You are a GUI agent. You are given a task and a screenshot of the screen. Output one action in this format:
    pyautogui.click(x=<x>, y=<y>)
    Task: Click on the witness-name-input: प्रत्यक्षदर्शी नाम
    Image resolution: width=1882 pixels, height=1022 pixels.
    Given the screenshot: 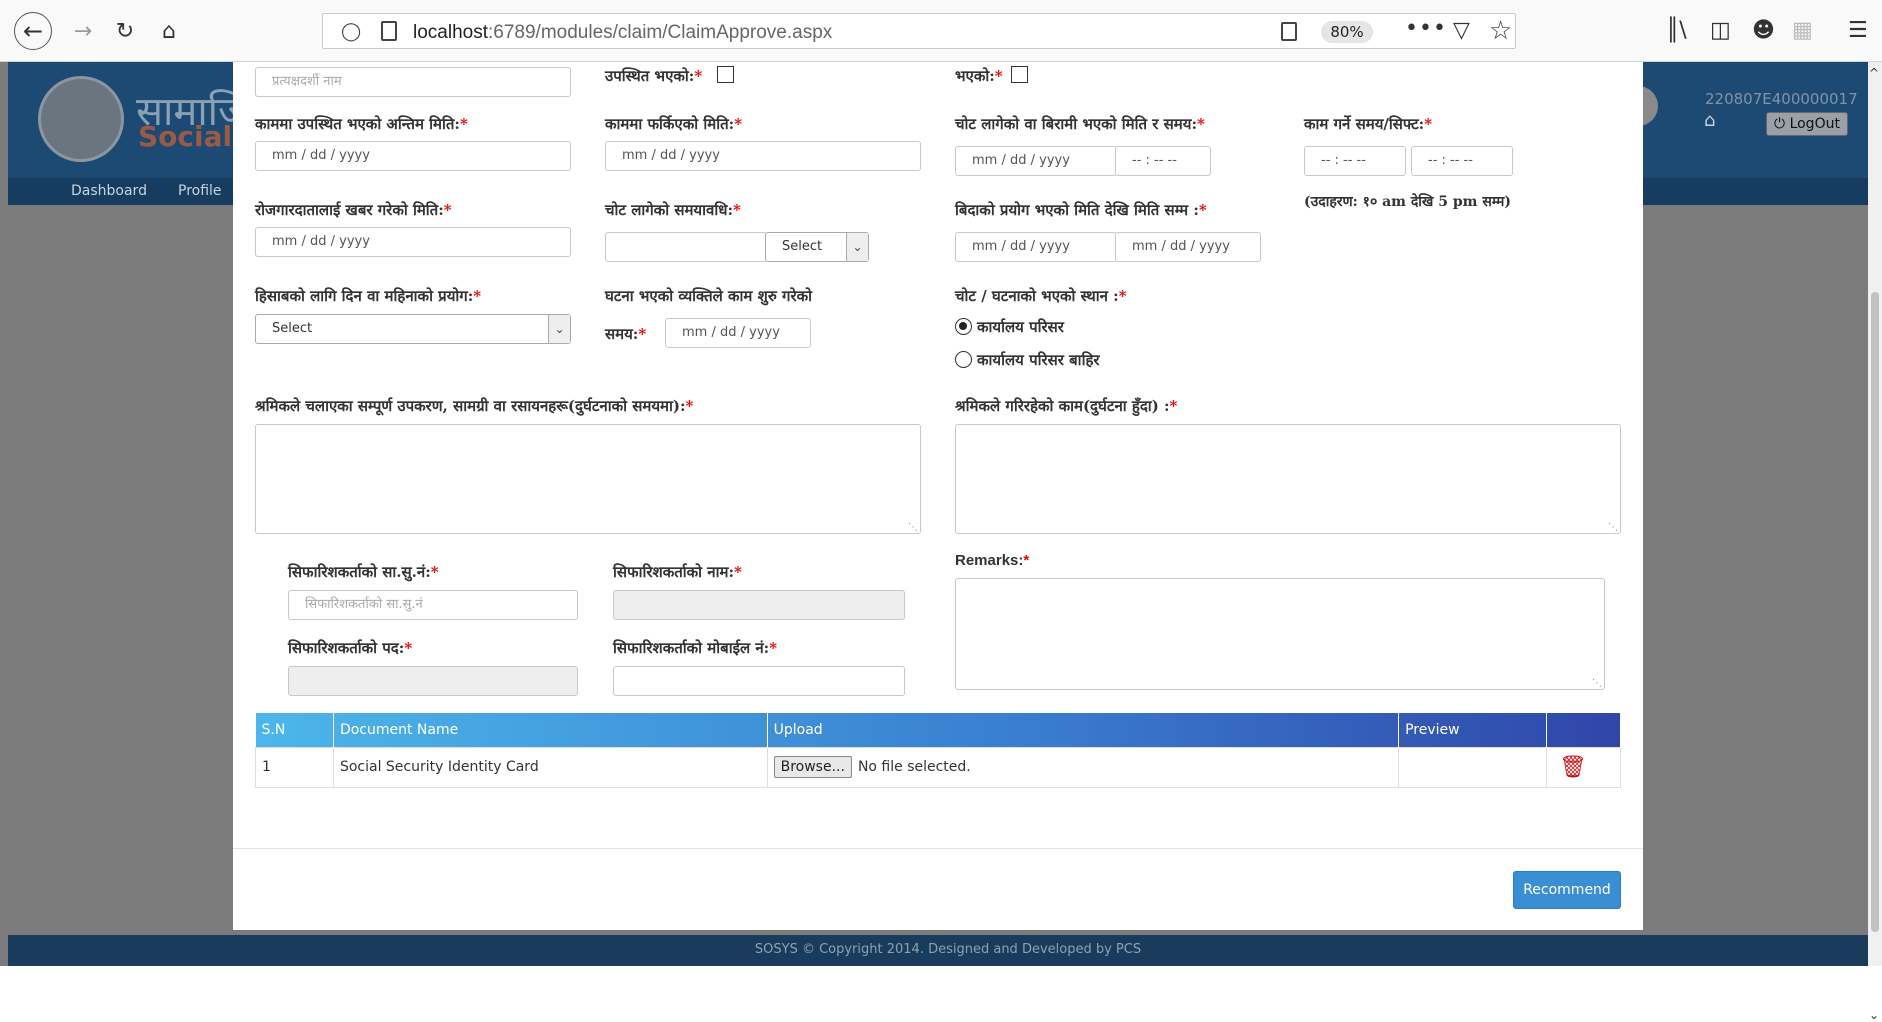 What is the action you would take?
    pyautogui.click(x=413, y=82)
    